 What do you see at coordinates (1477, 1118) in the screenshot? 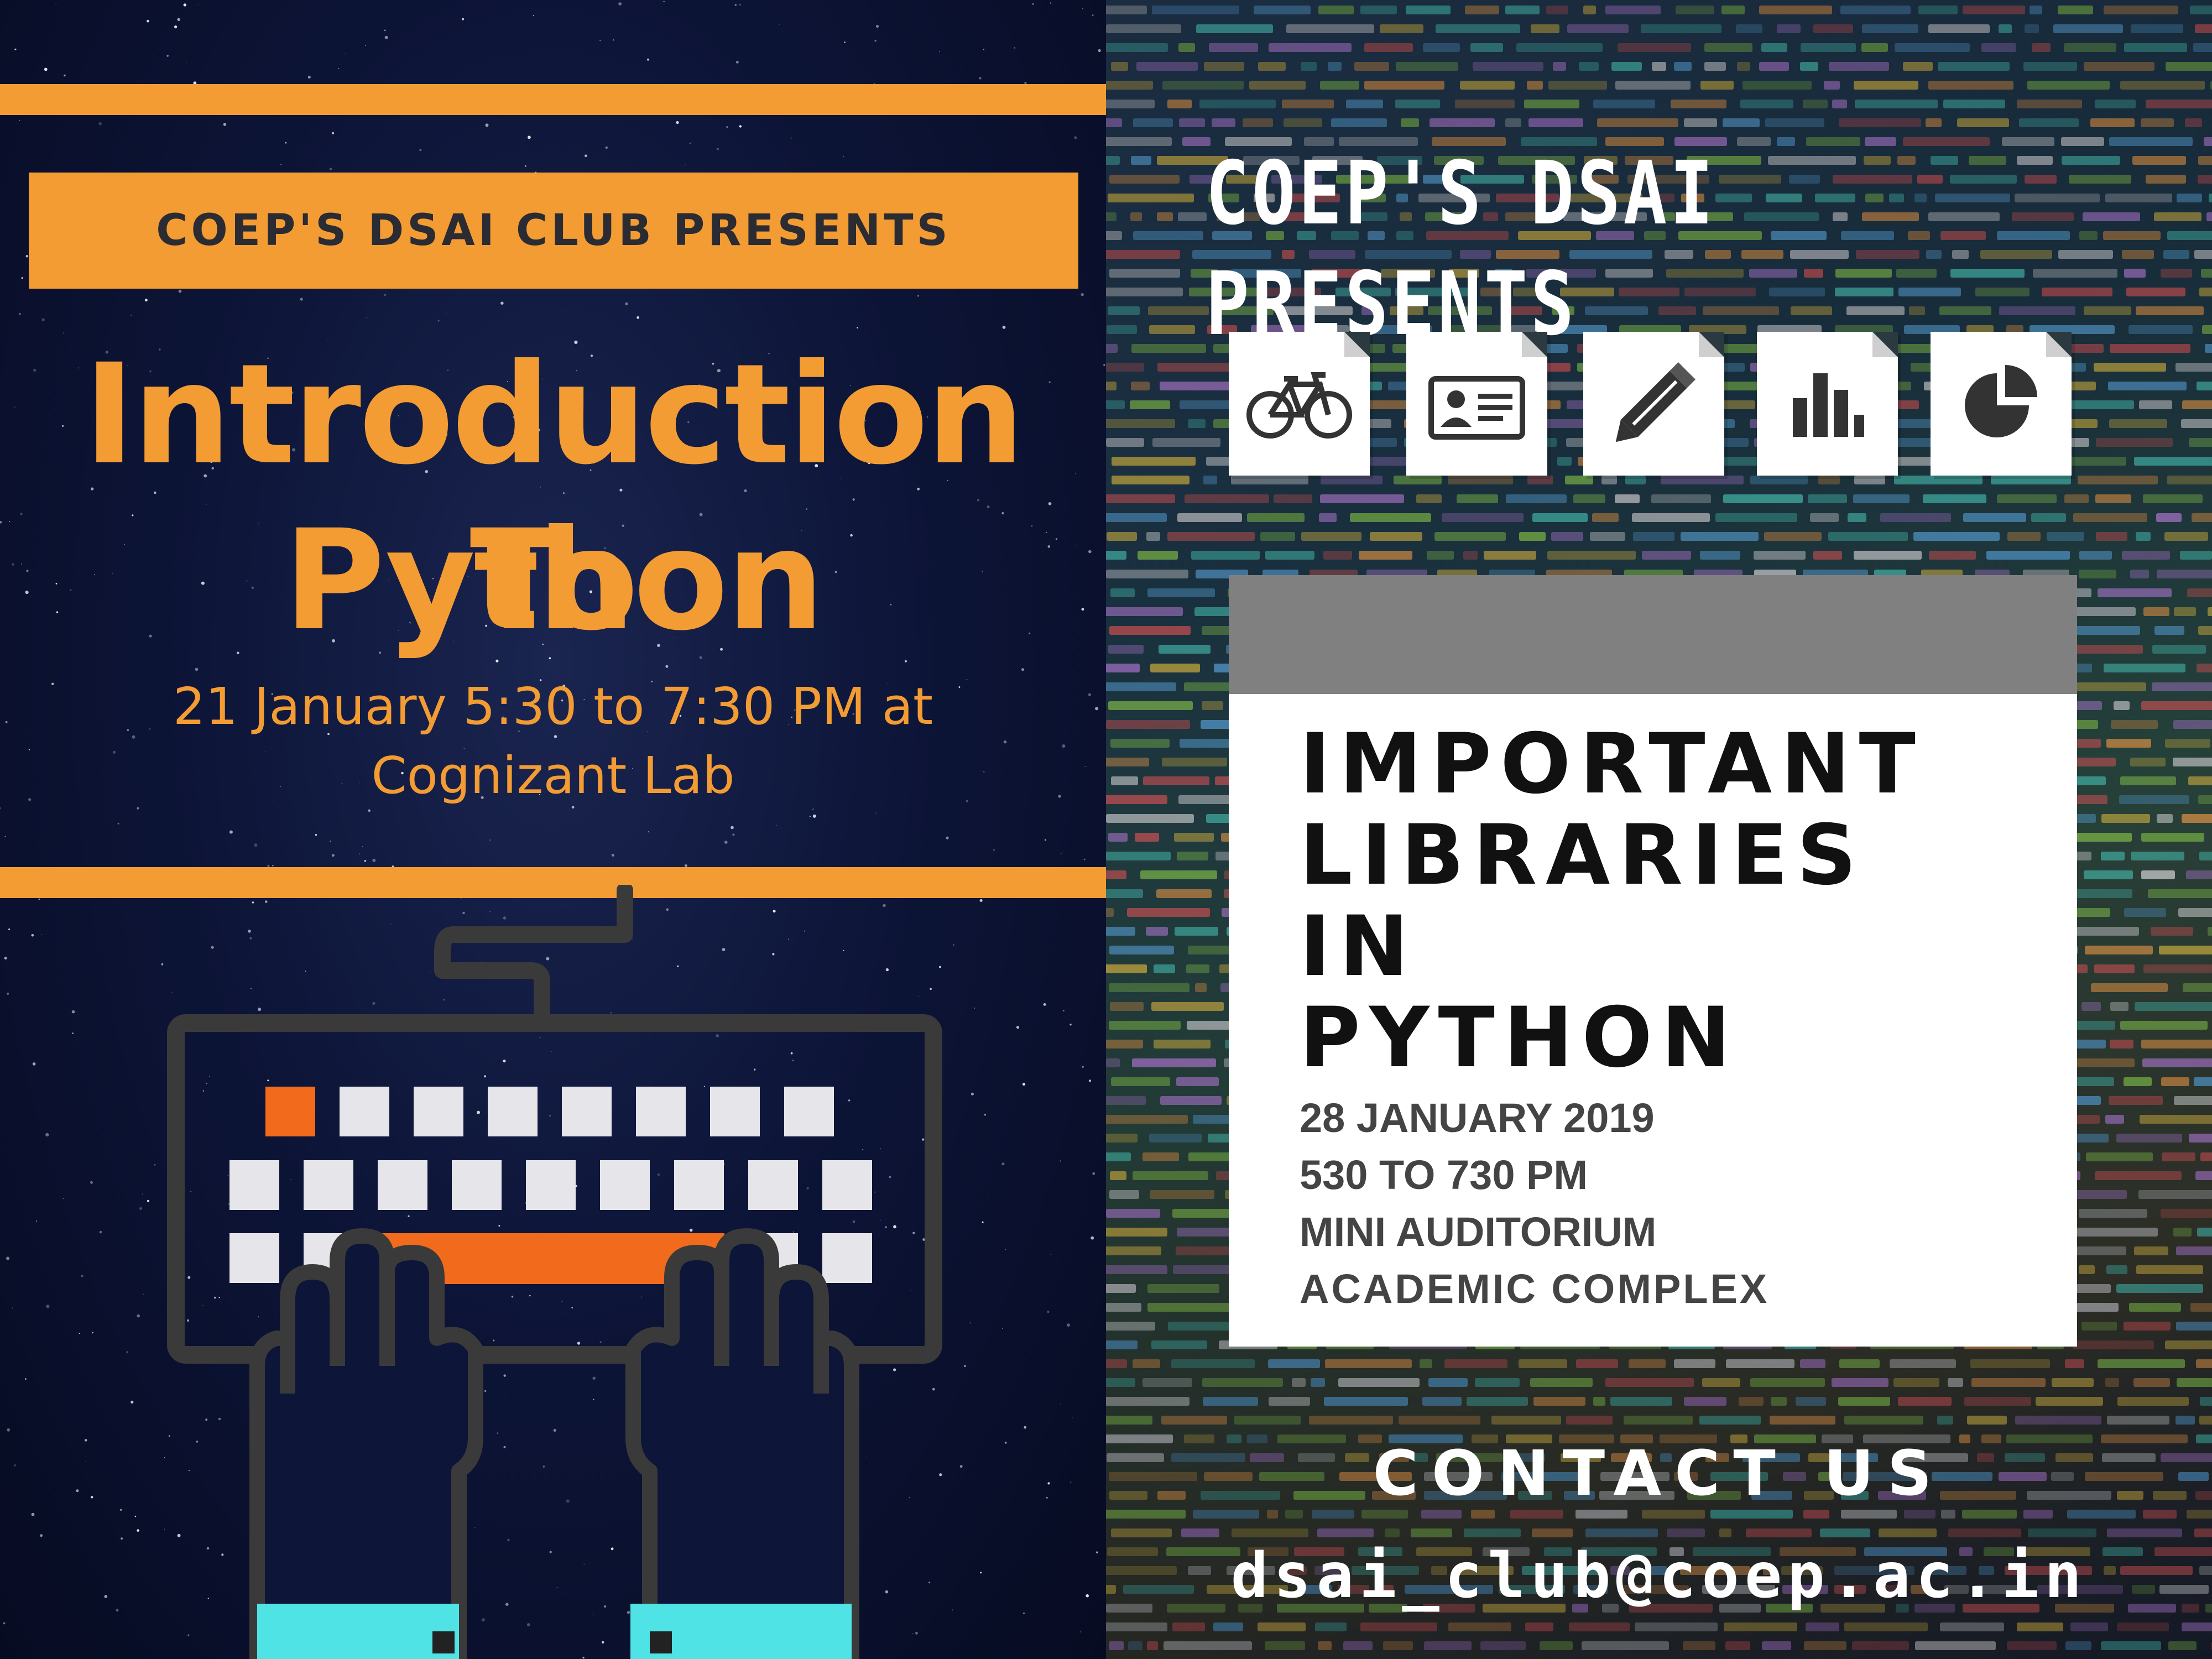
I see `event-date: 28 JANUARY 2019` at bounding box center [1477, 1118].